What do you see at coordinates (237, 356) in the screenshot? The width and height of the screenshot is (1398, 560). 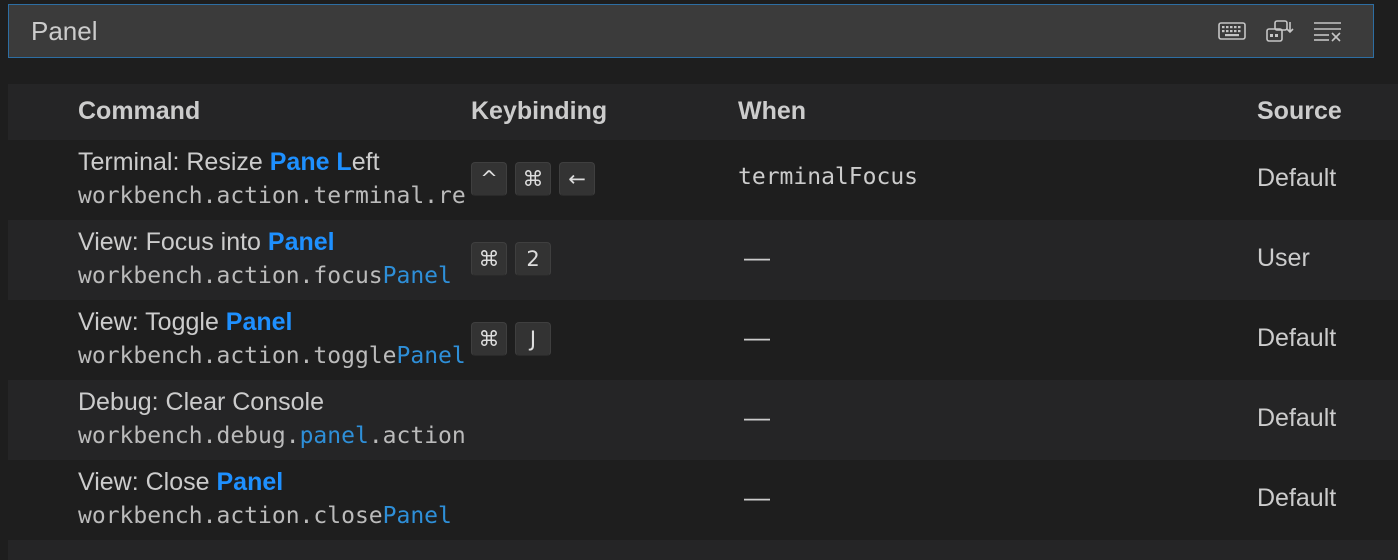 I see `command-id-text: workbench.action.toggle` at bounding box center [237, 356].